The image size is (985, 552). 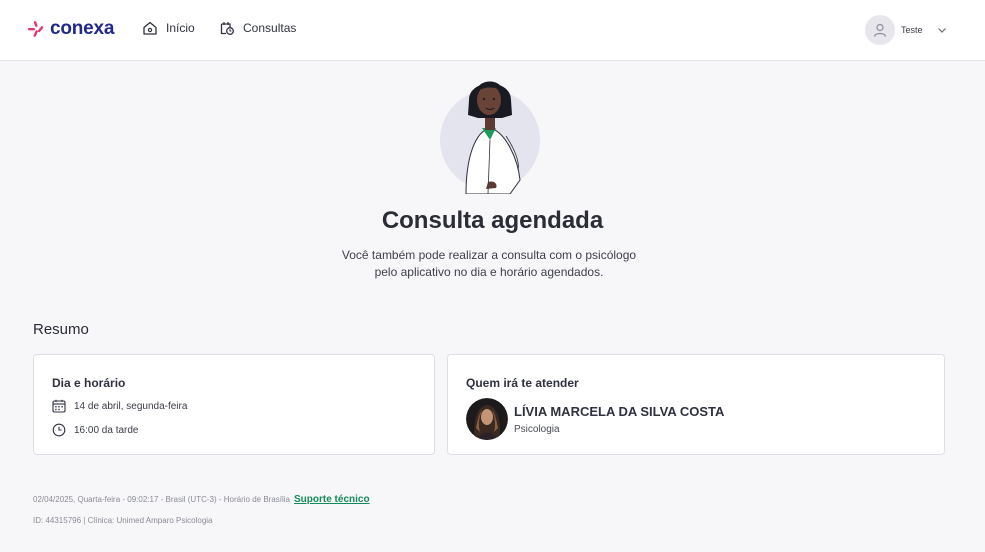 I want to click on nav-consultas: Consultas, so click(x=257, y=28).